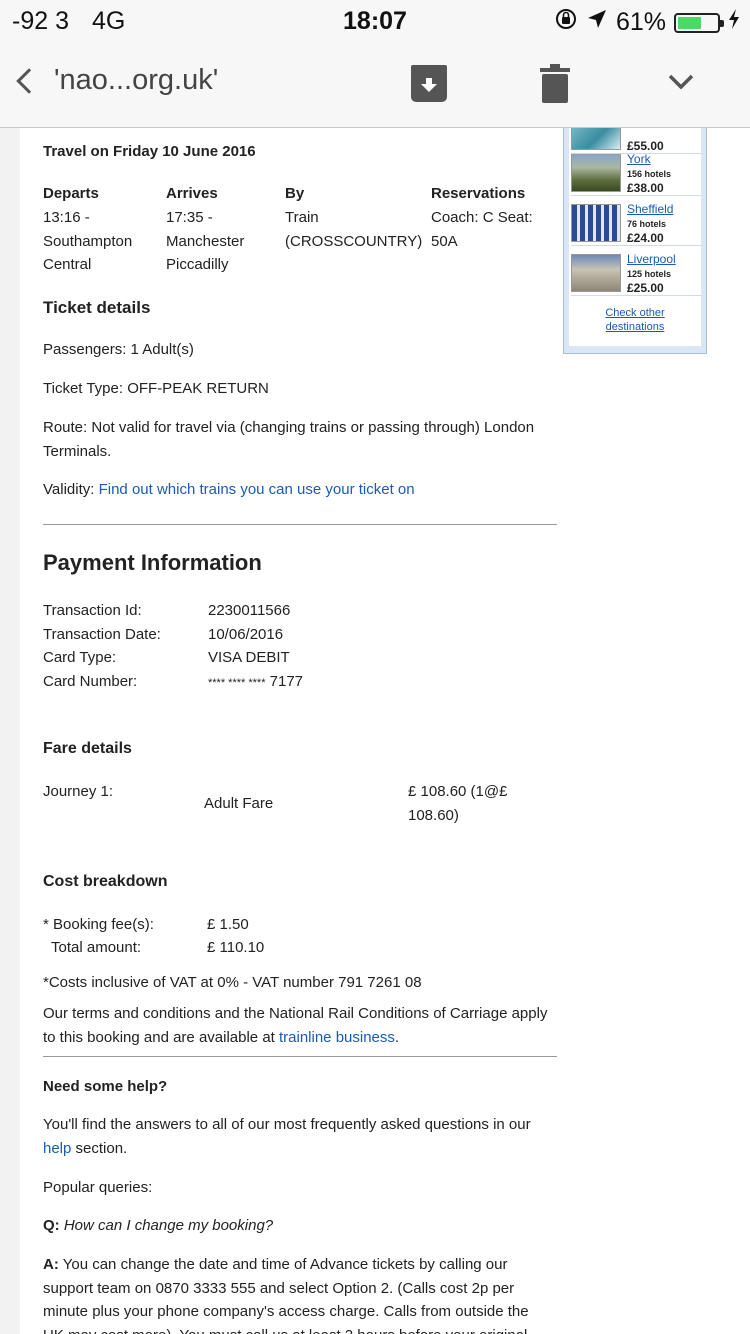 The height and width of the screenshot is (1334, 750). What do you see at coordinates (118, 349) in the screenshot?
I see `passengers-text: Passengers: 1 Adult(s)` at bounding box center [118, 349].